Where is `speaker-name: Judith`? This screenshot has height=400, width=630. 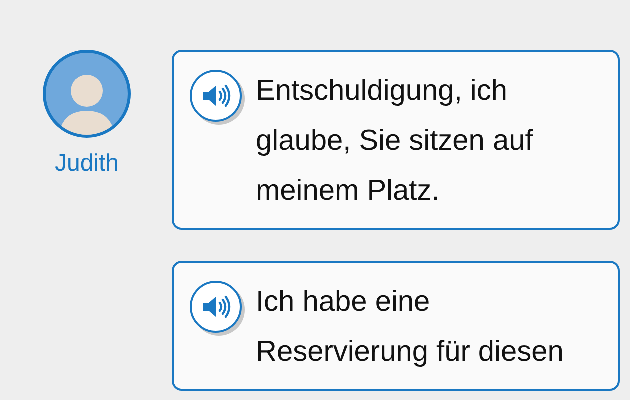
speaker-name: Judith is located at coordinates (87, 164).